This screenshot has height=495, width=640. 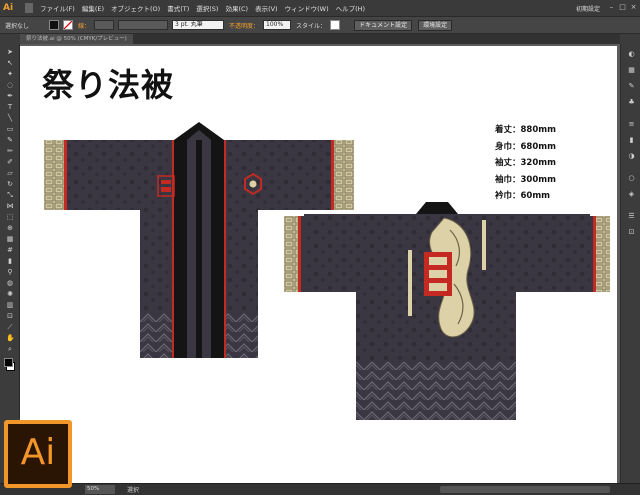 What do you see at coordinates (10, 305) in the screenshot?
I see `graph-tool-icon: ▥` at bounding box center [10, 305].